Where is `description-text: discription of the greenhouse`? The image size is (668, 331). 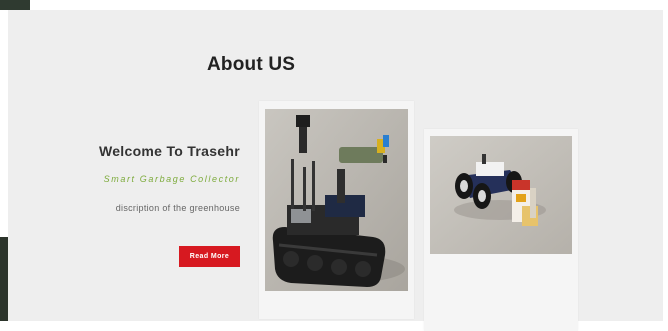
description-text: discription of the greenhouse is located at coordinates (177, 208).